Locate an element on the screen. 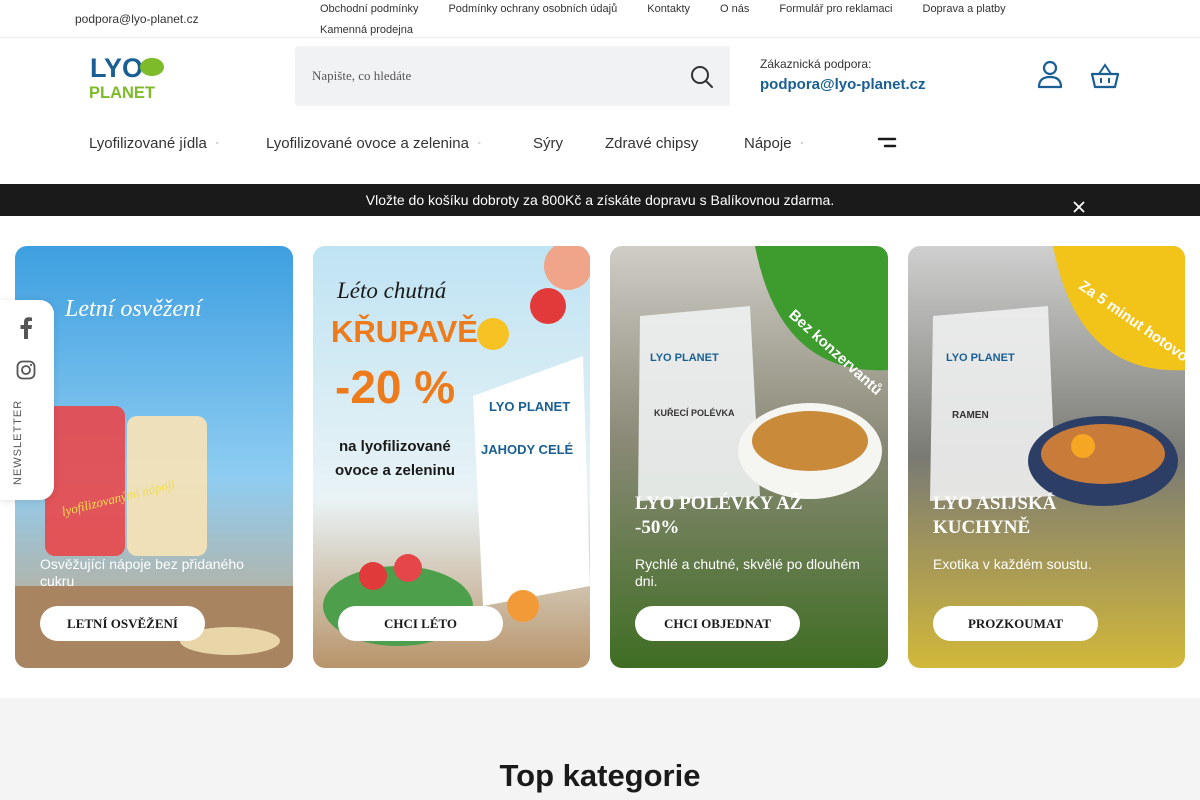  nav-item-syry: Sýry is located at coordinates (548, 143).